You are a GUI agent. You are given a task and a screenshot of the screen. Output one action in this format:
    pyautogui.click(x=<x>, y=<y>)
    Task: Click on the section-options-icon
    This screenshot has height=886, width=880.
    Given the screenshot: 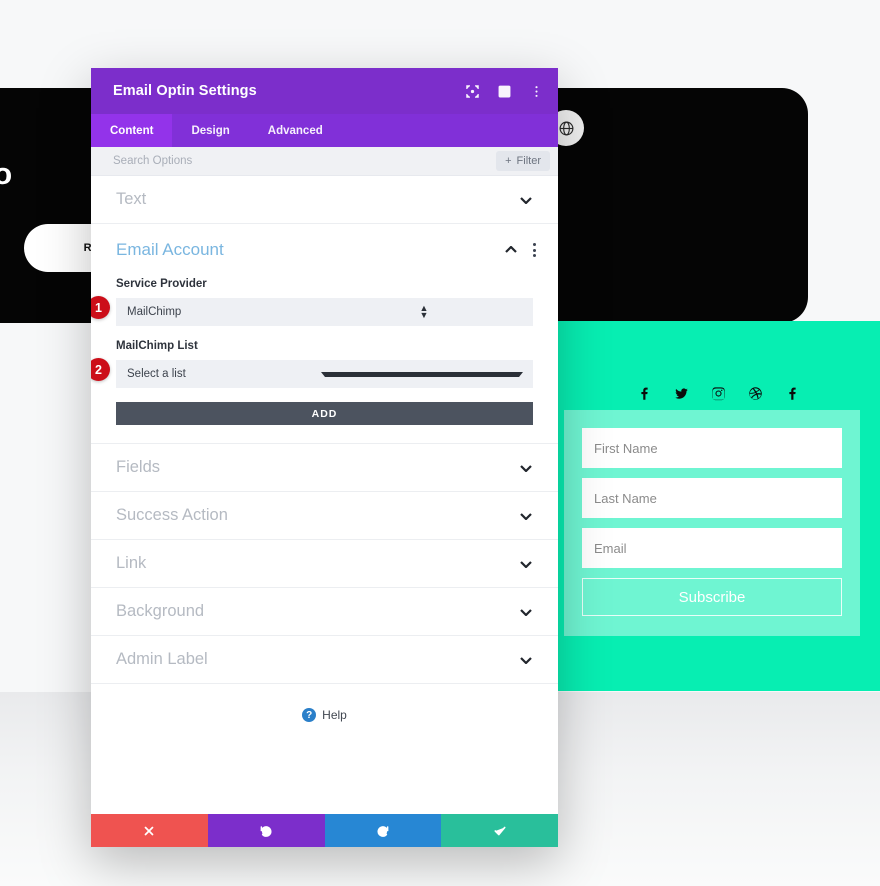 What is the action you would take?
    pyautogui.click(x=534, y=250)
    